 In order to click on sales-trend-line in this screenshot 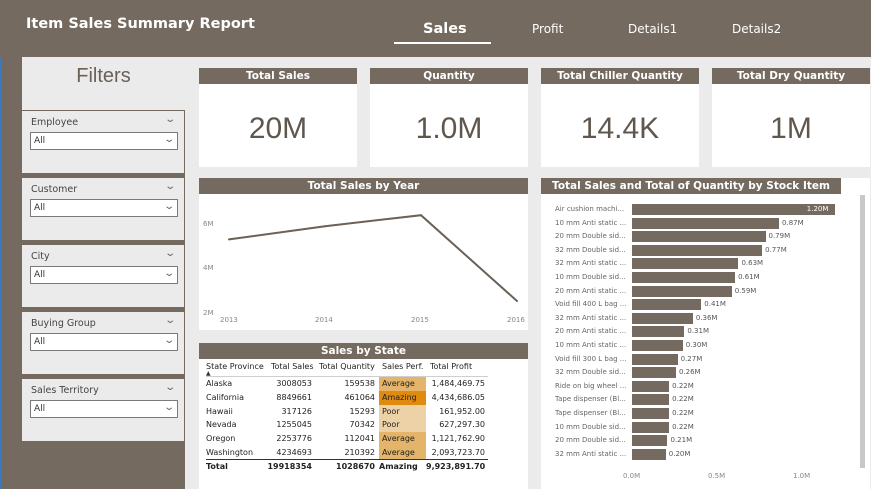, I will do `click(373, 258)`.